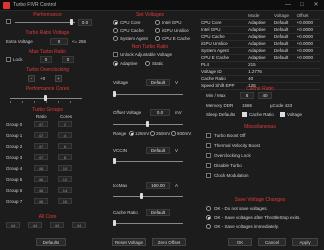 This screenshot has width=324, height=250. I want to click on increase-button: +, so click(58, 78).